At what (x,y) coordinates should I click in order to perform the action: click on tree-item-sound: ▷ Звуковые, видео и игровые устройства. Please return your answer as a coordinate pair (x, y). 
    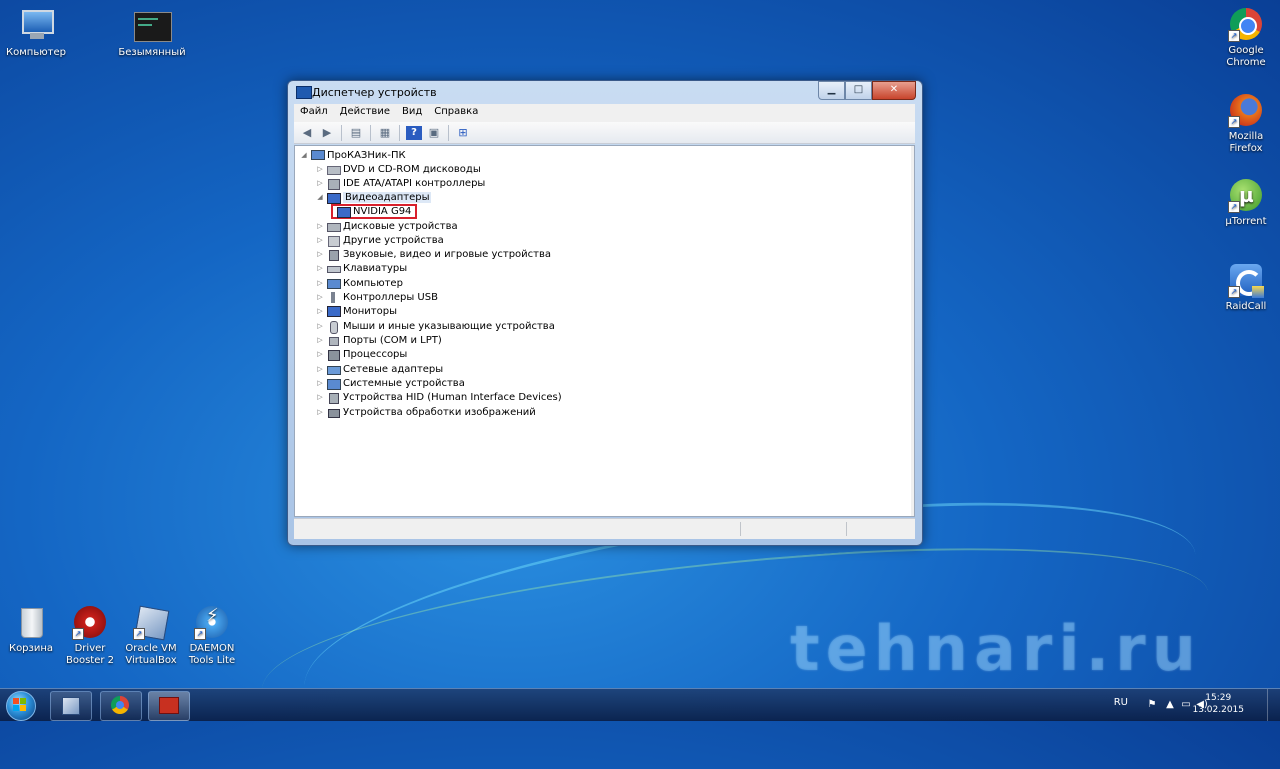
    Looking at the image, I should click on (433, 254).